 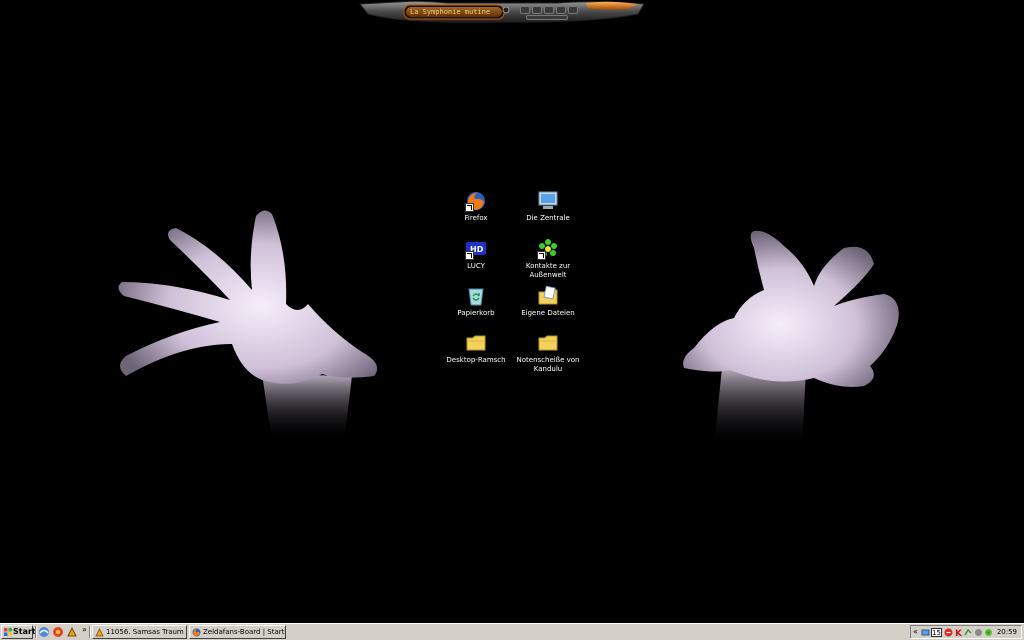 I want to click on computer-icon, so click(x=548, y=201).